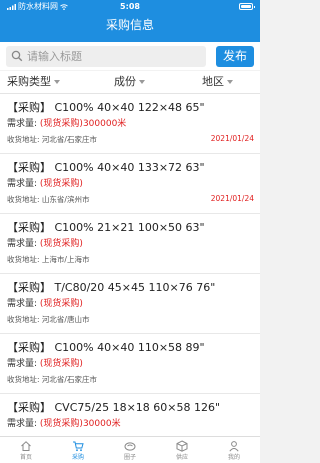 This screenshot has width=320, height=463. Describe the element at coordinates (65, 199) in the screenshot. I see `address-value: 山东省/滨州市` at that location.